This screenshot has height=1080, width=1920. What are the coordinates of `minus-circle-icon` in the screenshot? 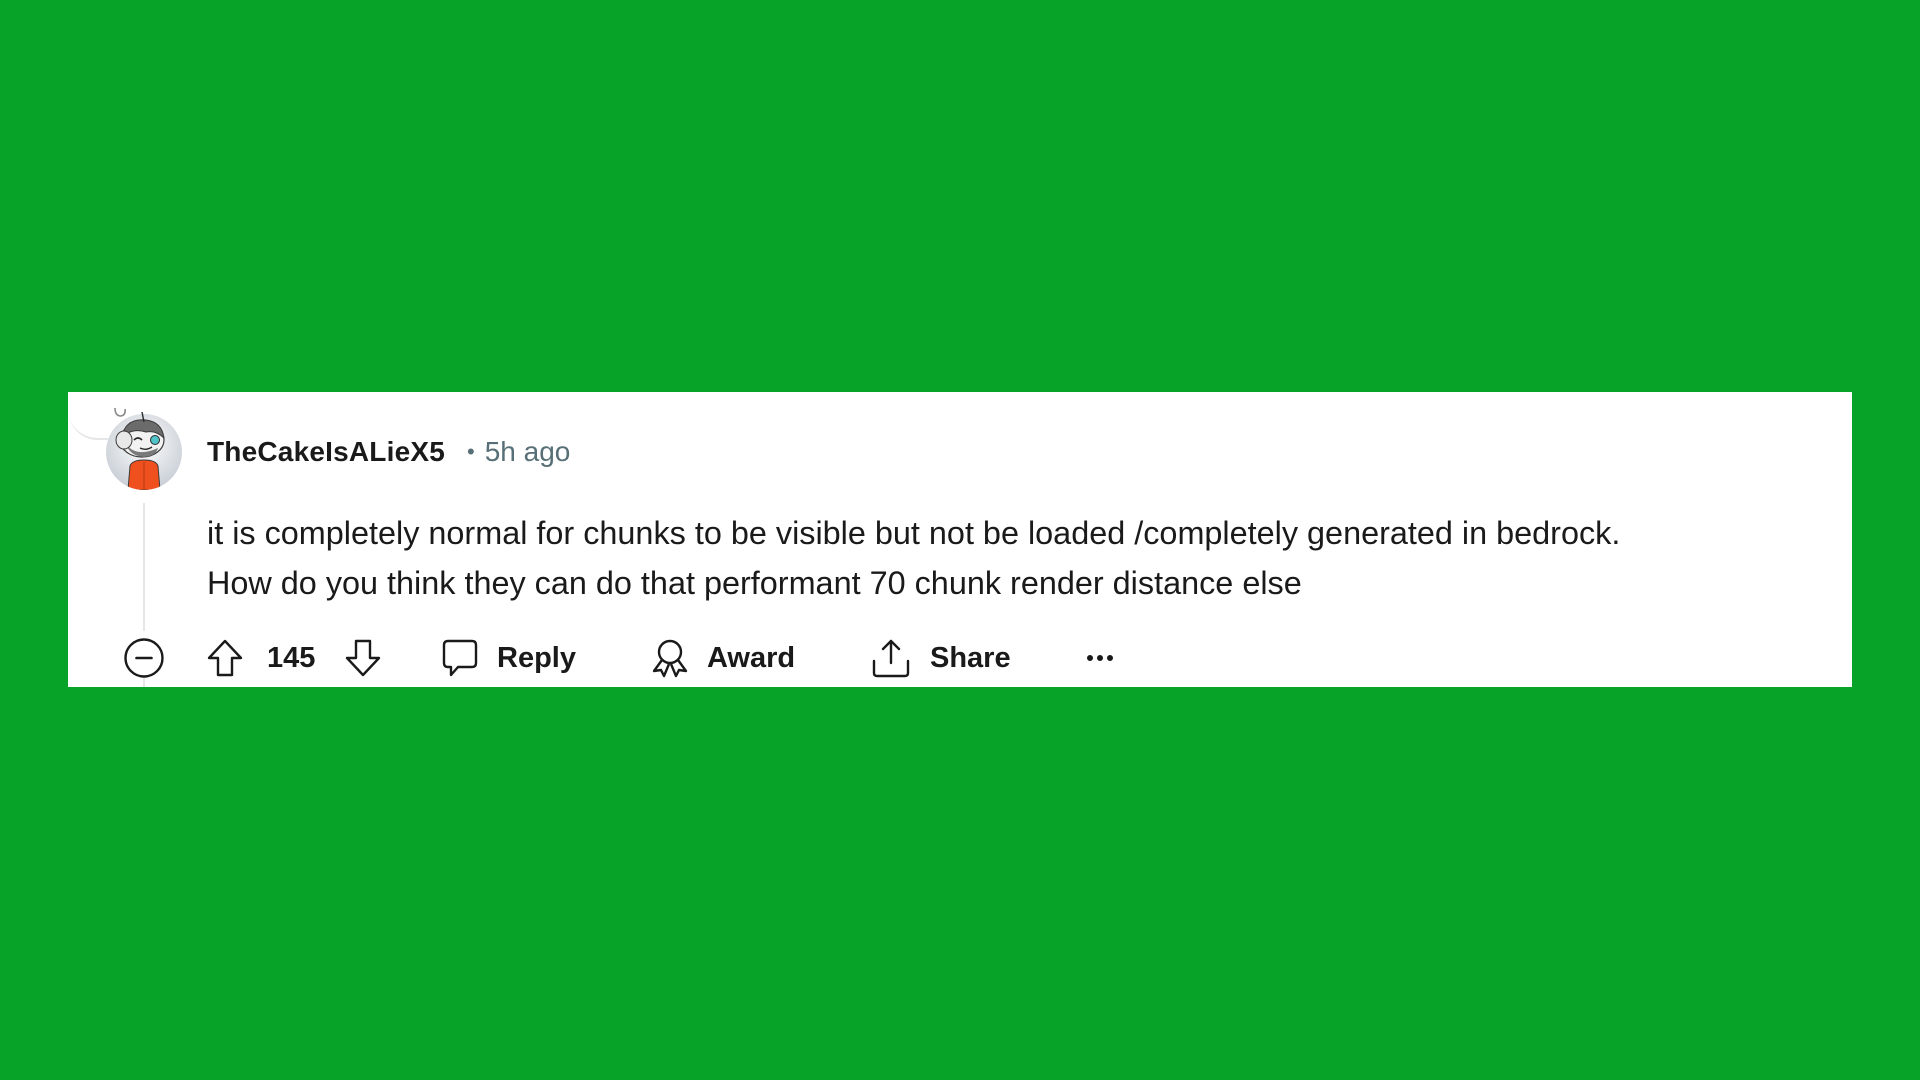 It's located at (144, 658).